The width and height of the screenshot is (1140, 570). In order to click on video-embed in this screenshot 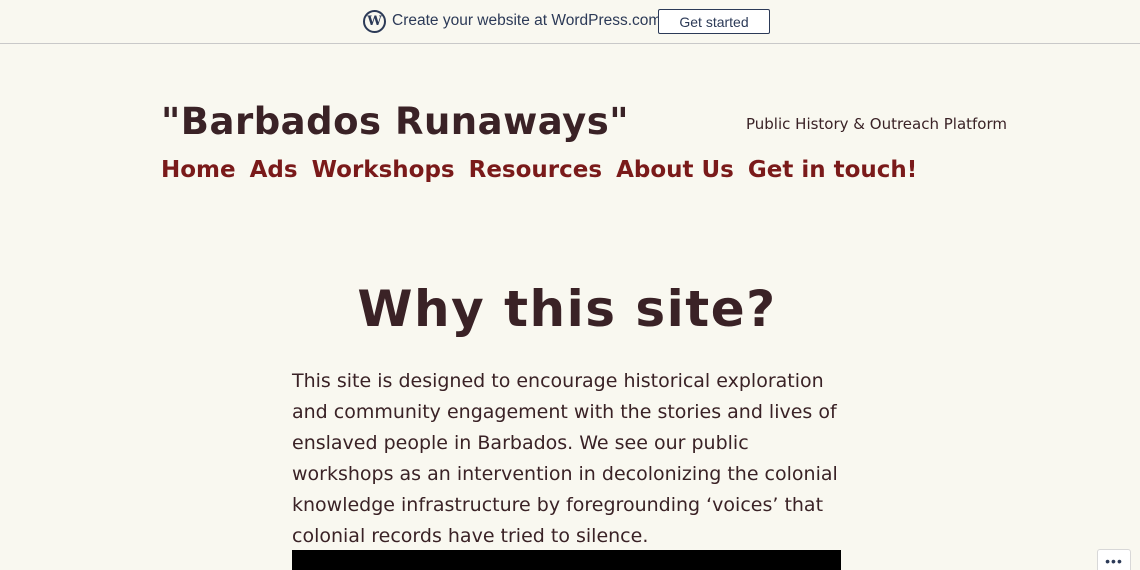, I will do `click(566, 560)`.